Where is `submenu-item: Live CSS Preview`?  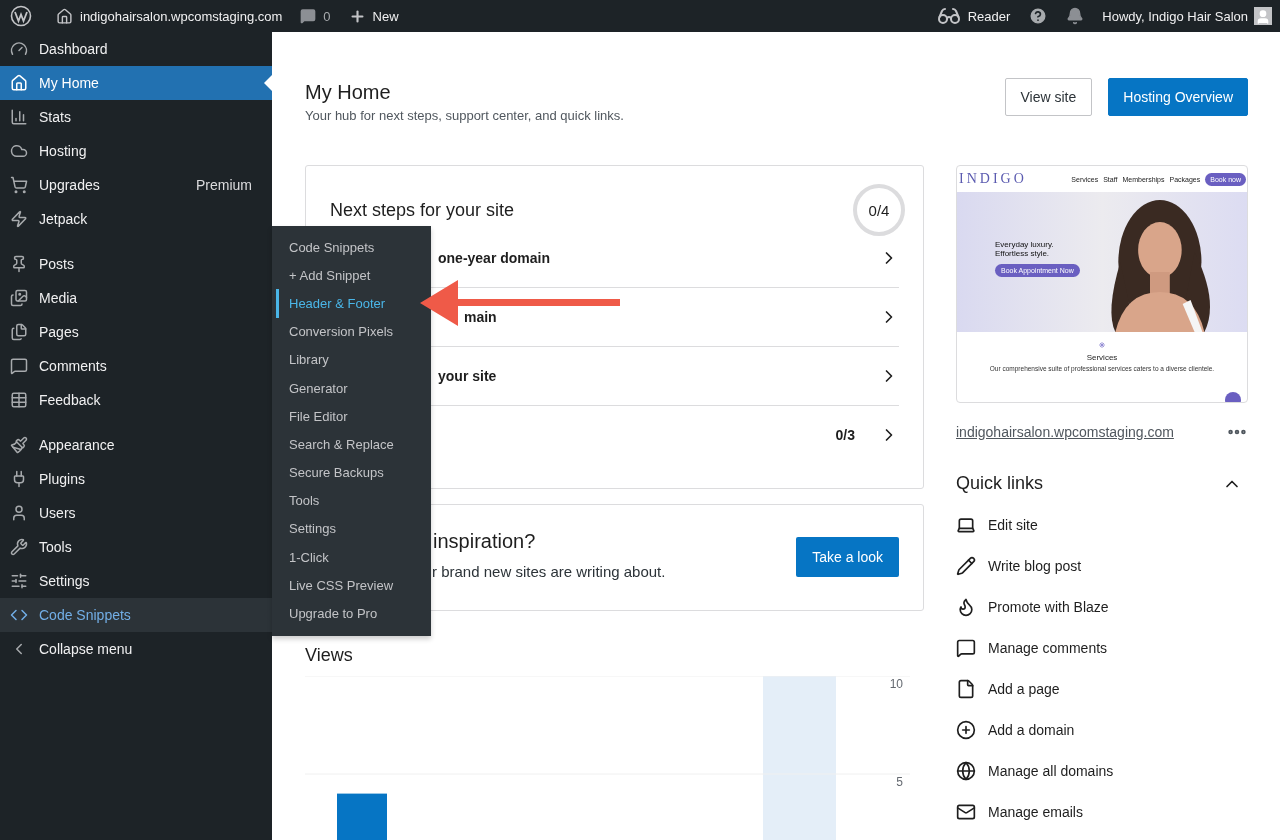 submenu-item: Live CSS Preview is located at coordinates (353, 585).